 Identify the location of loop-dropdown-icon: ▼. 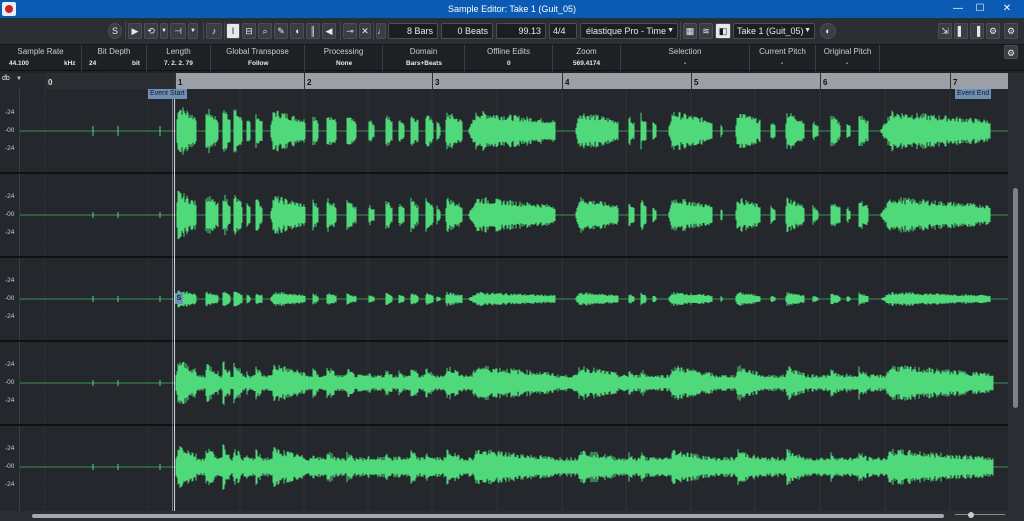
(164, 31).